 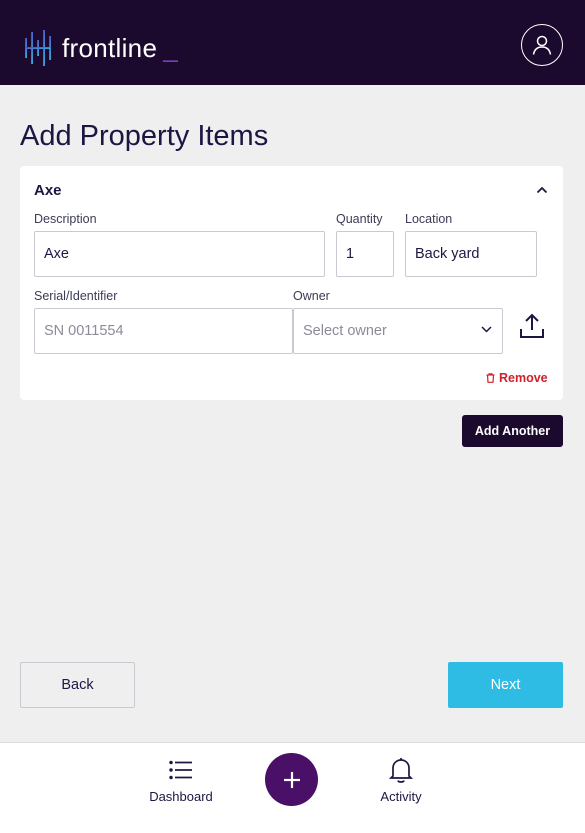 I want to click on nav-item-dashboard: Dashboard, so click(x=181, y=779).